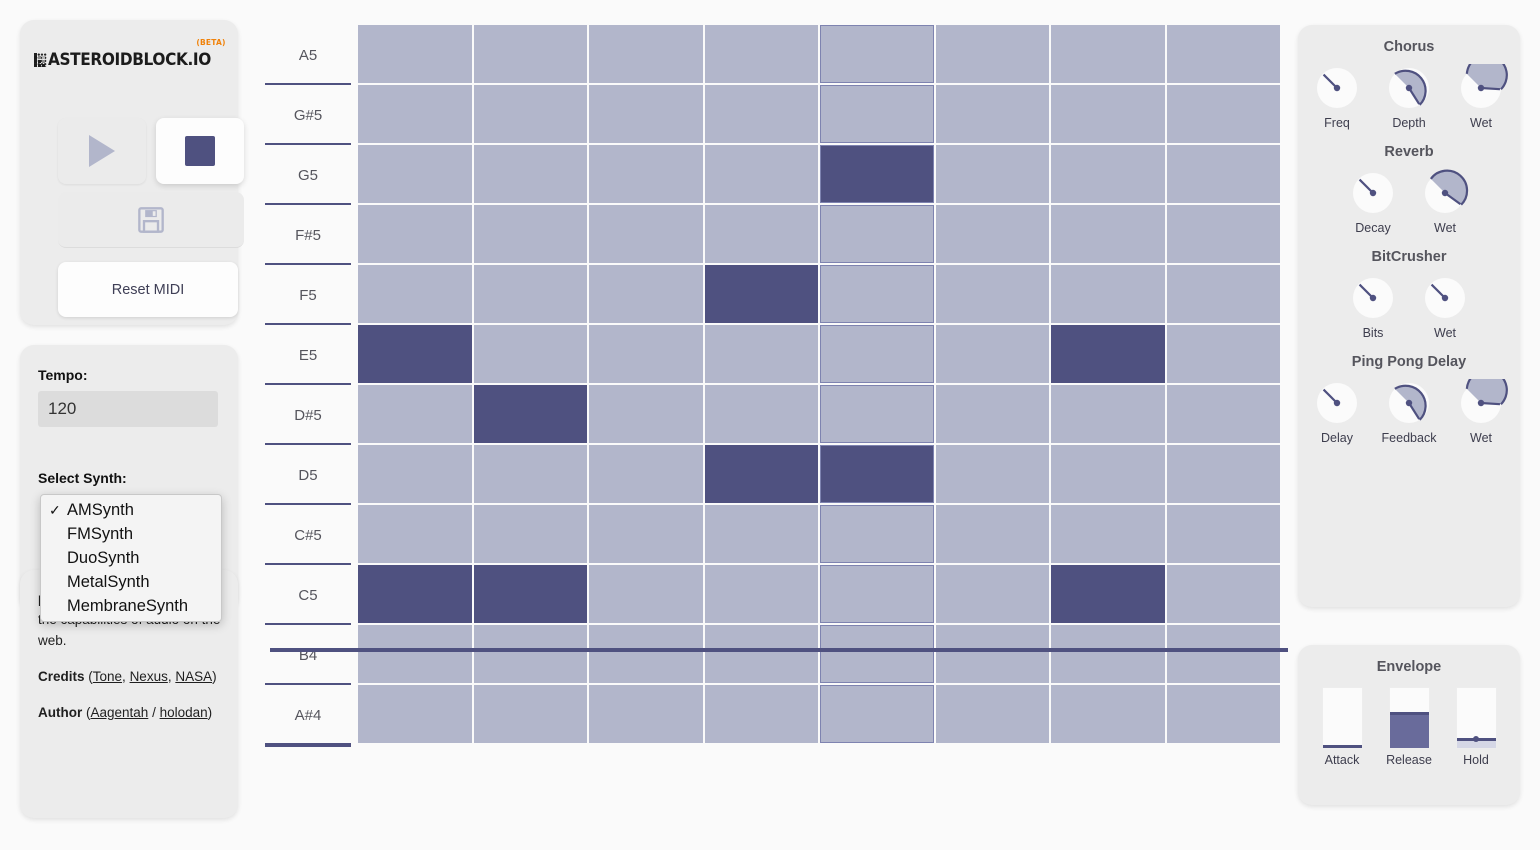 The width and height of the screenshot is (1540, 850). I want to click on envelope-slider-attack: Attack, so click(1342, 727).